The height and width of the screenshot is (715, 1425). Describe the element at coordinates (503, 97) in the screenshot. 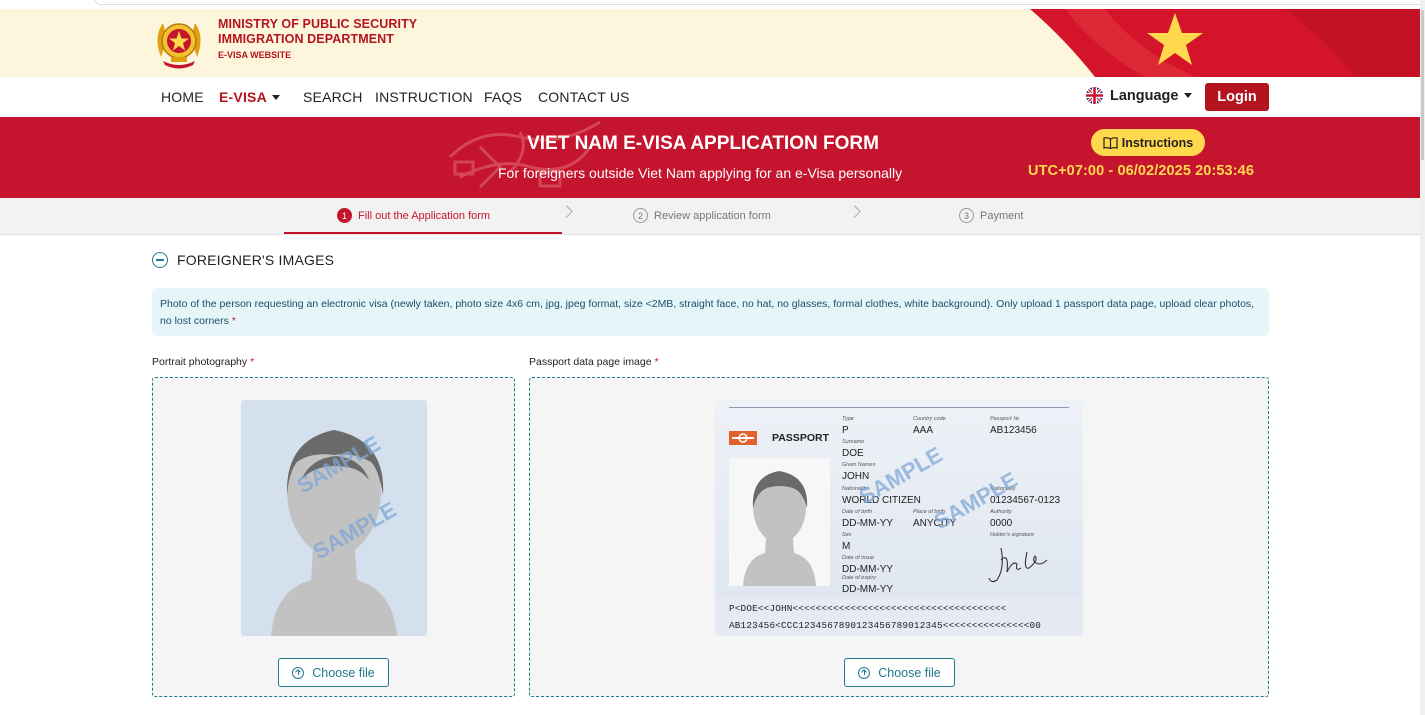

I see `nav-faqs: FAQS` at that location.